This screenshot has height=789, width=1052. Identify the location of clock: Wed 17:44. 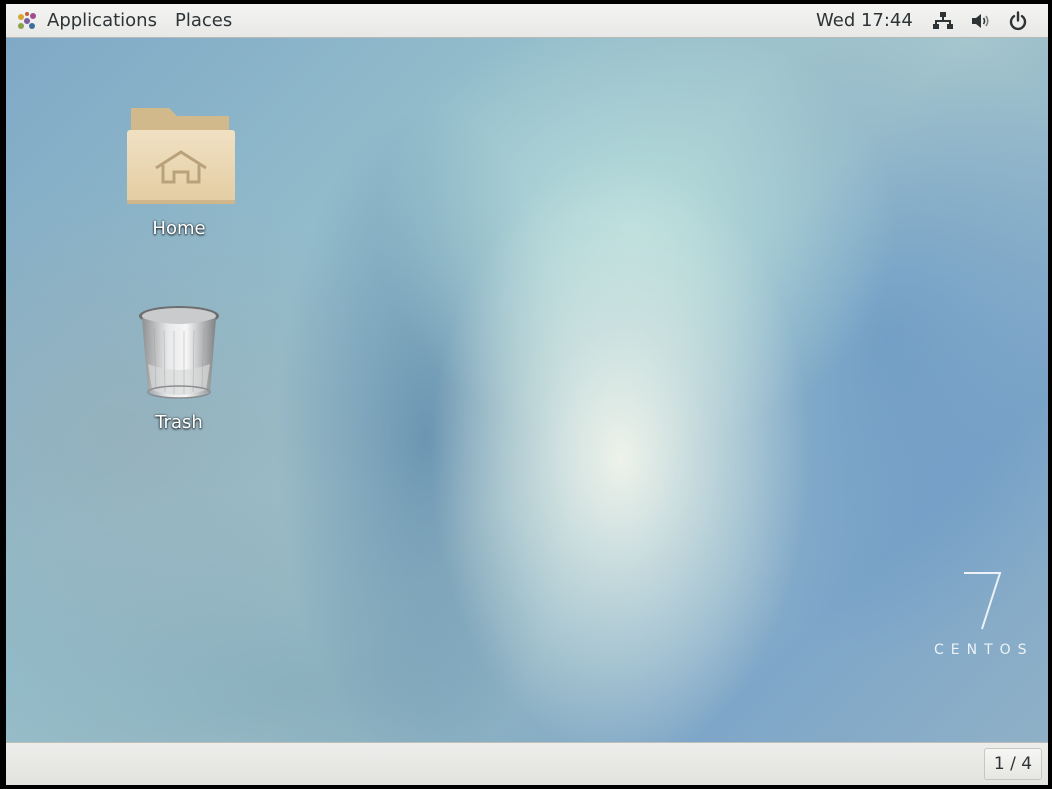
(864, 20).